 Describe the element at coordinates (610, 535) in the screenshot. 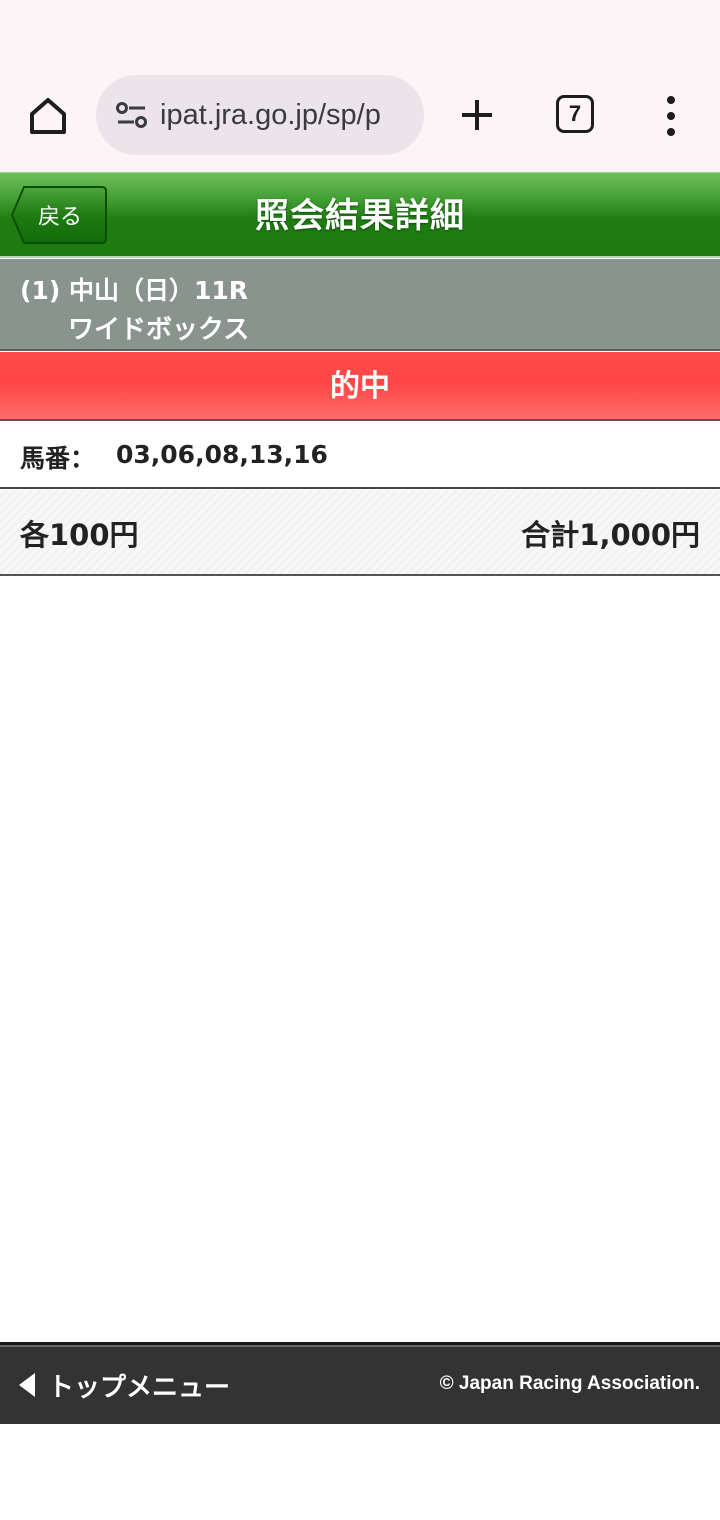

I see `total-amount: 合計1,000円` at that location.